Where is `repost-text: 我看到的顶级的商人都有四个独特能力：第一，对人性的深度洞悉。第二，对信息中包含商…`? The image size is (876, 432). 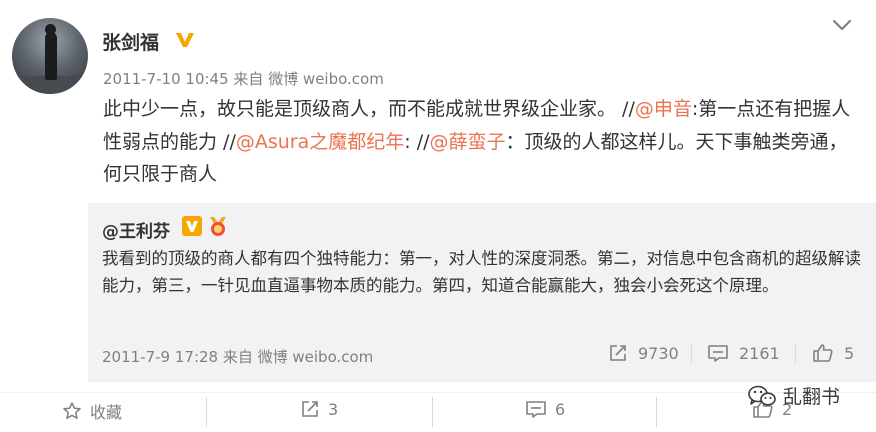
repost-text: 我看到的顶级的商人都有四个独特能力：第一，对人性的深度洞悉。第二，对信息中包含商… is located at coordinates (481, 272).